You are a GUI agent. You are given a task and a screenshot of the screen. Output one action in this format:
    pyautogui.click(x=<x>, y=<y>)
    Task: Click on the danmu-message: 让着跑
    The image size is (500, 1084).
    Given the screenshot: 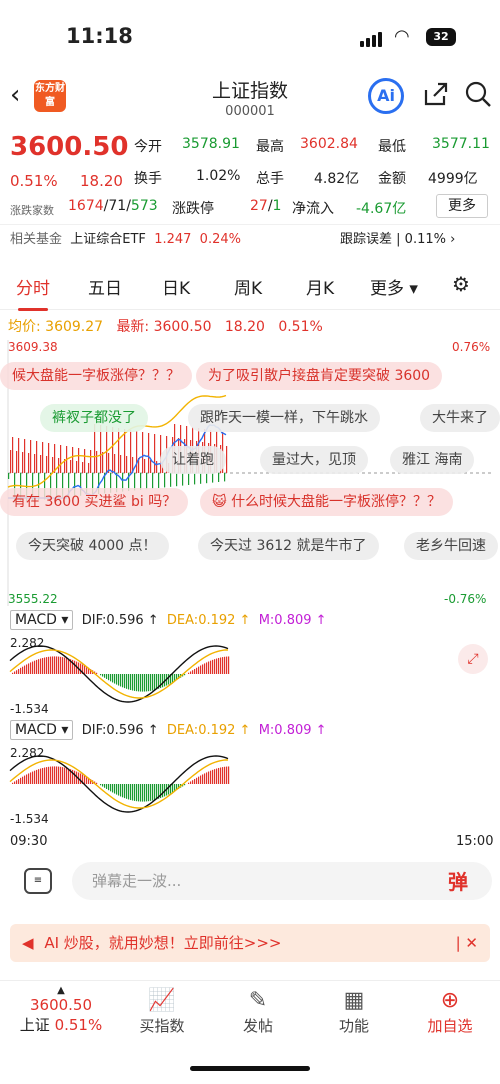 What is the action you would take?
    pyautogui.click(x=193, y=460)
    